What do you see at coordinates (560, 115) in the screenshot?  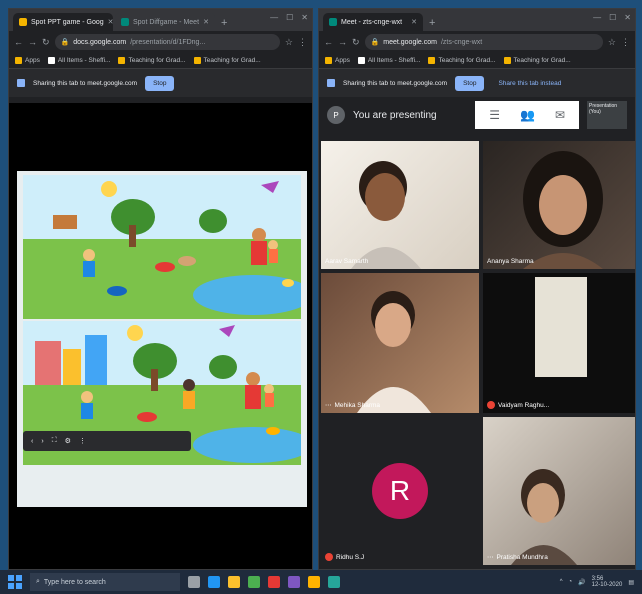 I see `message-icon: ✉` at bounding box center [560, 115].